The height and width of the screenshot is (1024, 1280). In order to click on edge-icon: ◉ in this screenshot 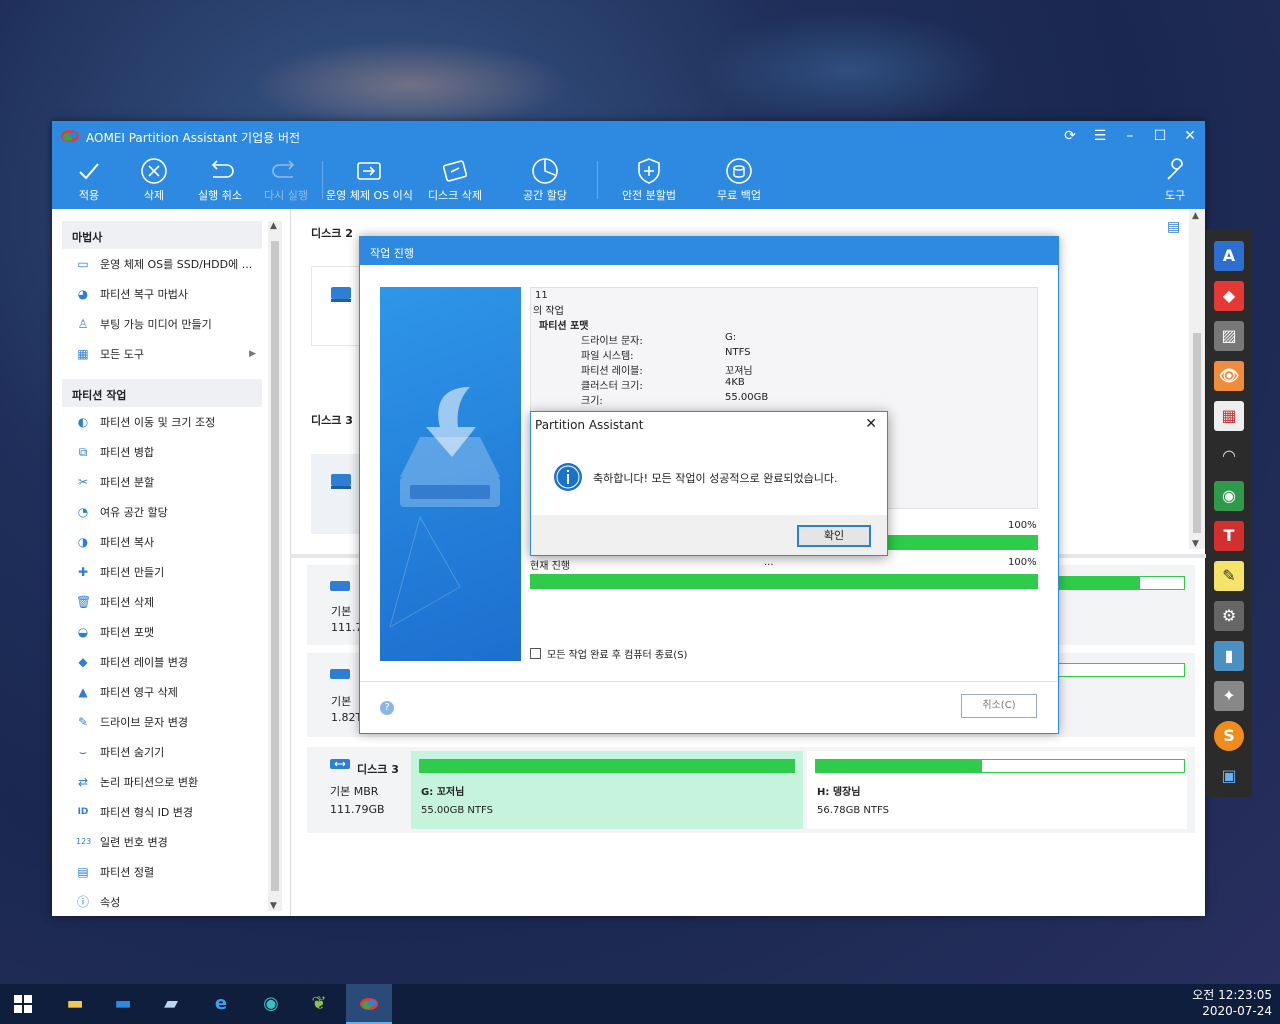, I will do `click(271, 1004)`.